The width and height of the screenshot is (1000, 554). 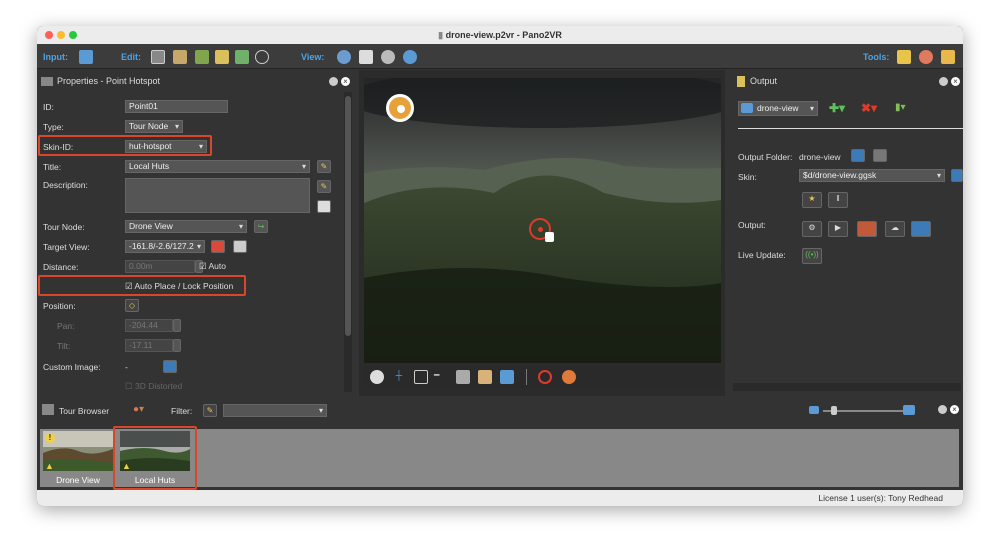 I want to click on output-gear-icon: ⚙, so click(x=812, y=229).